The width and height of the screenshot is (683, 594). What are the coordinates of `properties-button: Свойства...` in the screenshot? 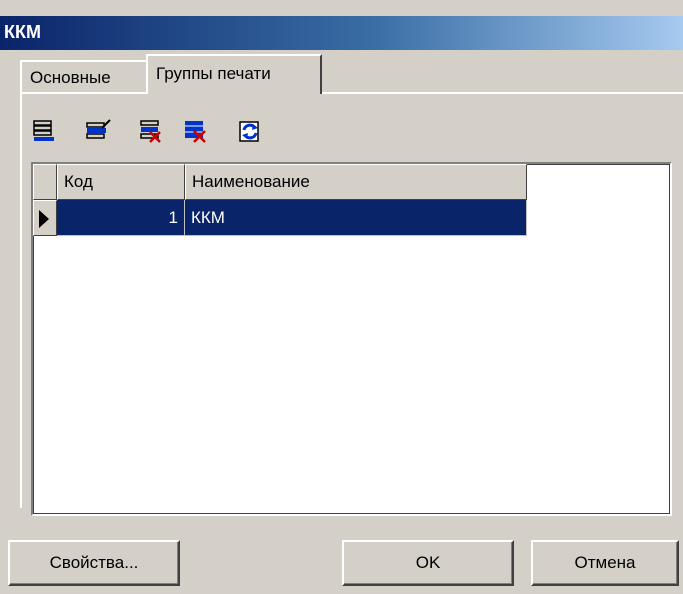 It's located at (94, 563).